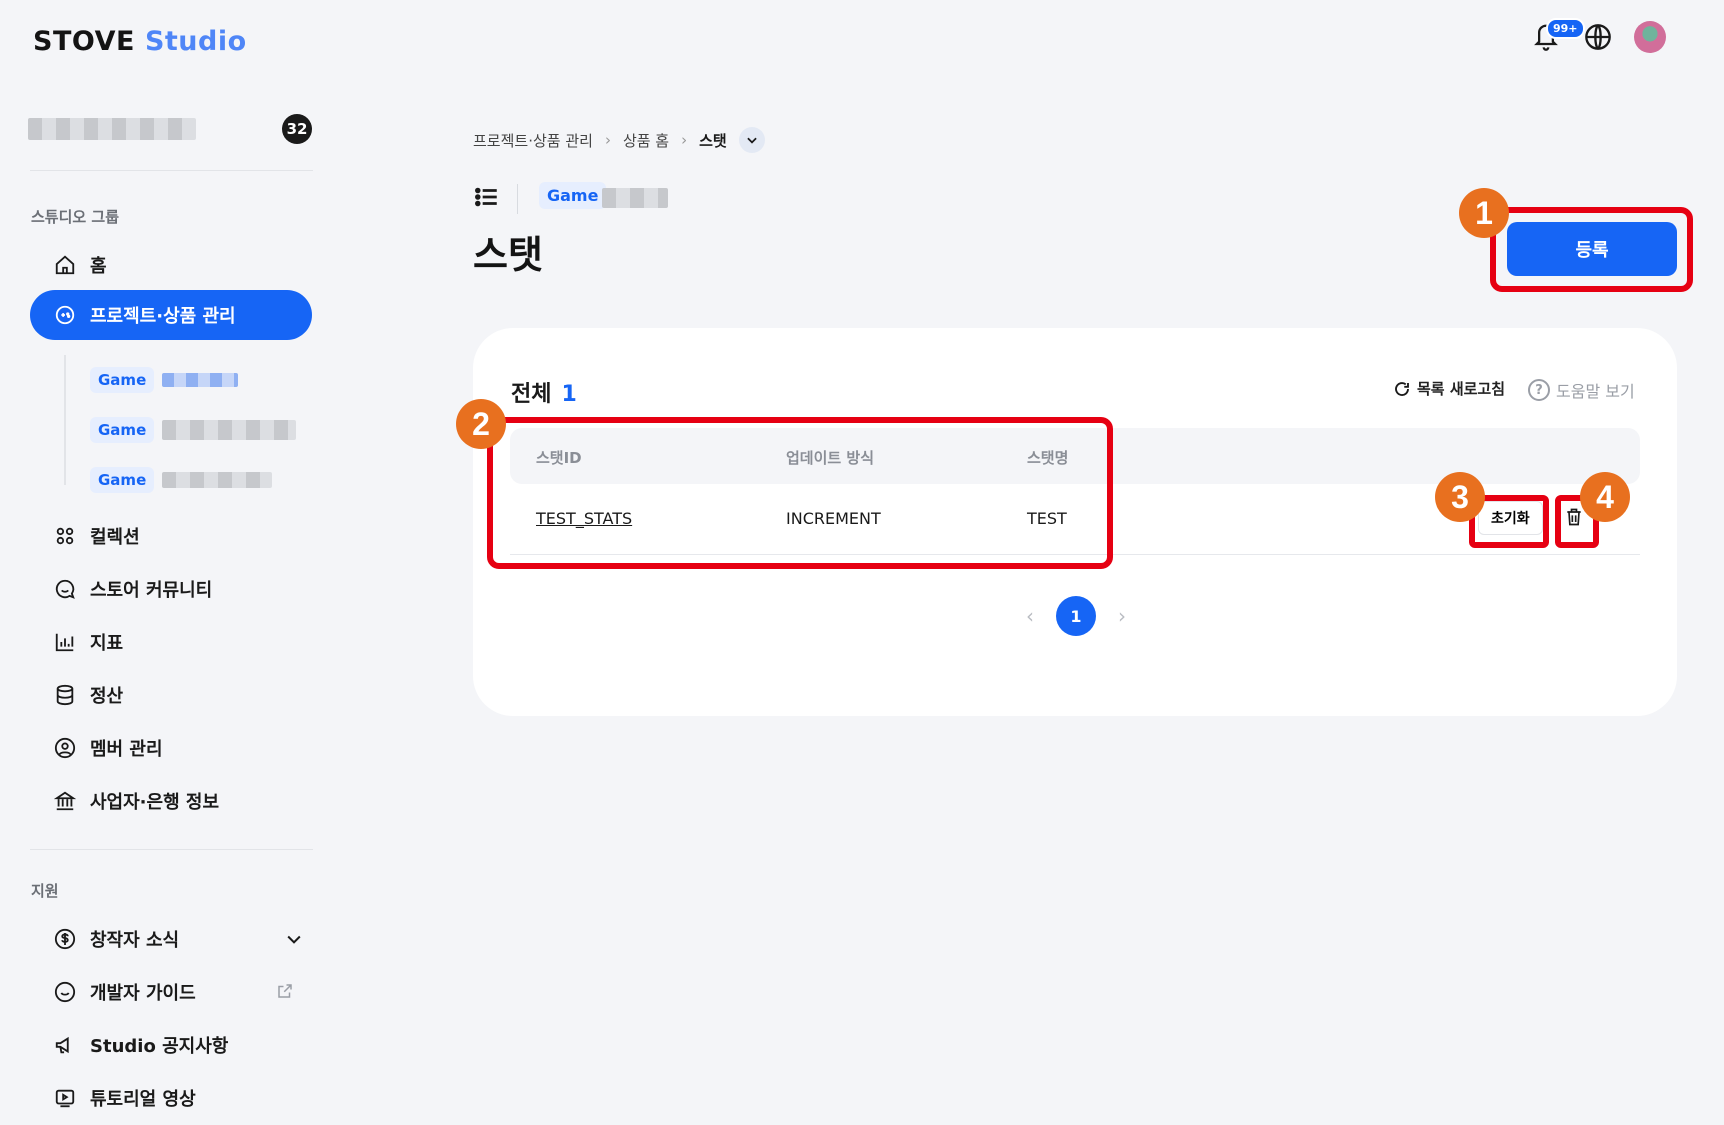 This screenshot has height=1125, width=1724. What do you see at coordinates (159, 1046) in the screenshot?
I see `sidebar-item-label: Studio 공지사항` at bounding box center [159, 1046].